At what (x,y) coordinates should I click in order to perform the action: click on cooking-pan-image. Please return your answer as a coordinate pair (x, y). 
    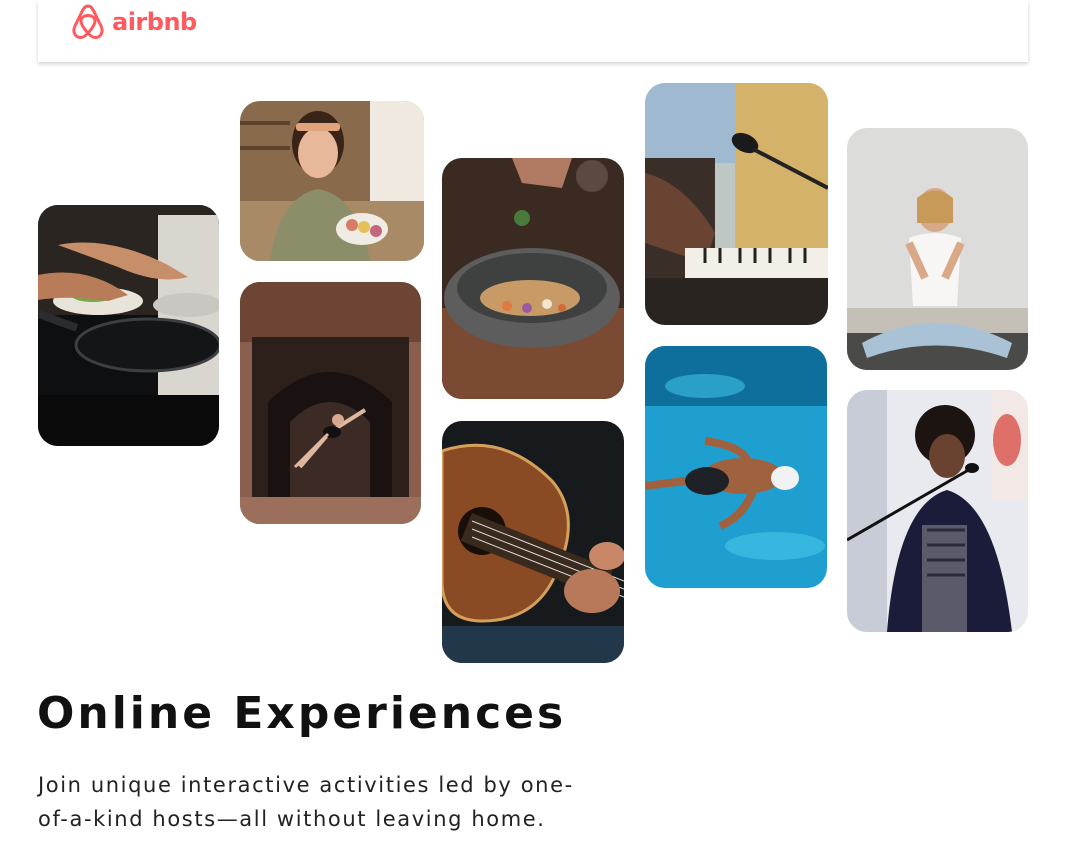
    Looking at the image, I should click on (128, 325).